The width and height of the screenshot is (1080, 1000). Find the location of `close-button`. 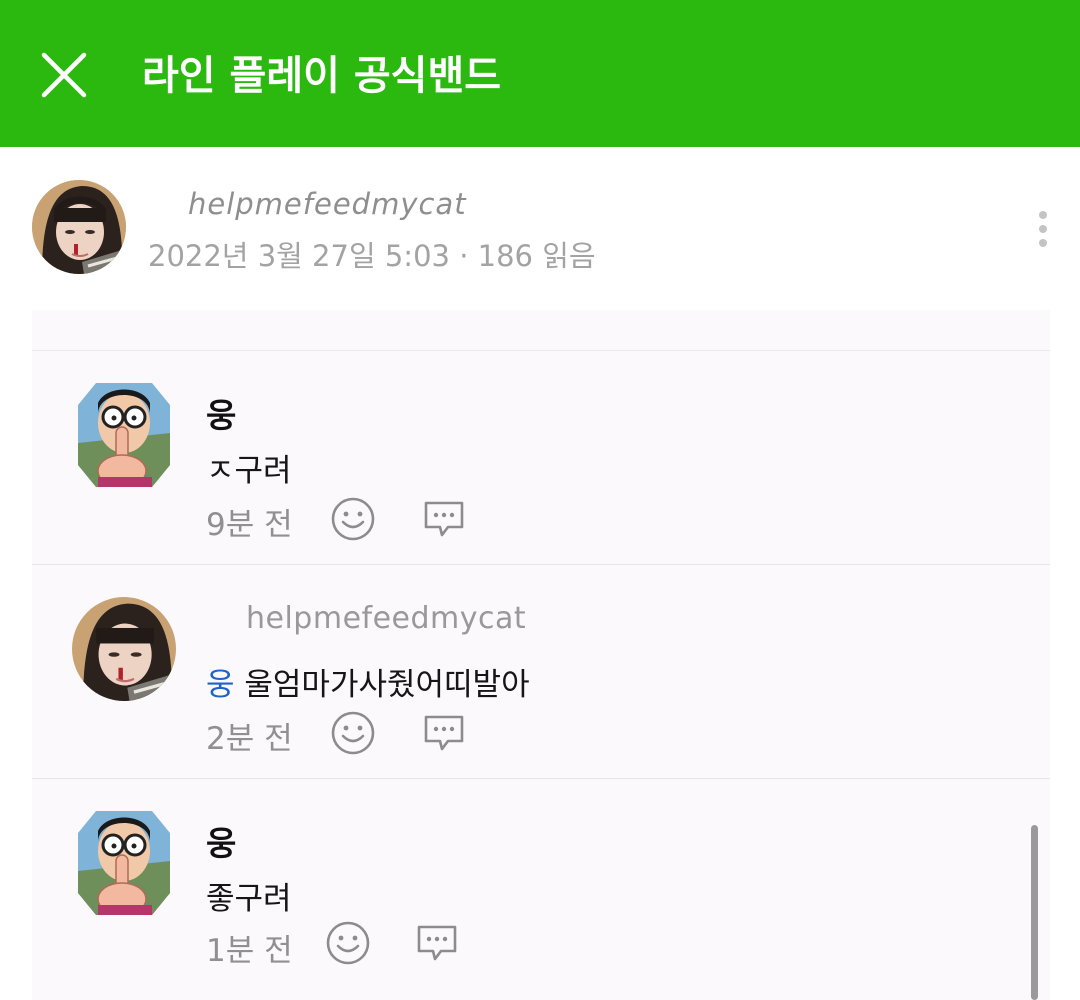

close-button is located at coordinates (66, 75).